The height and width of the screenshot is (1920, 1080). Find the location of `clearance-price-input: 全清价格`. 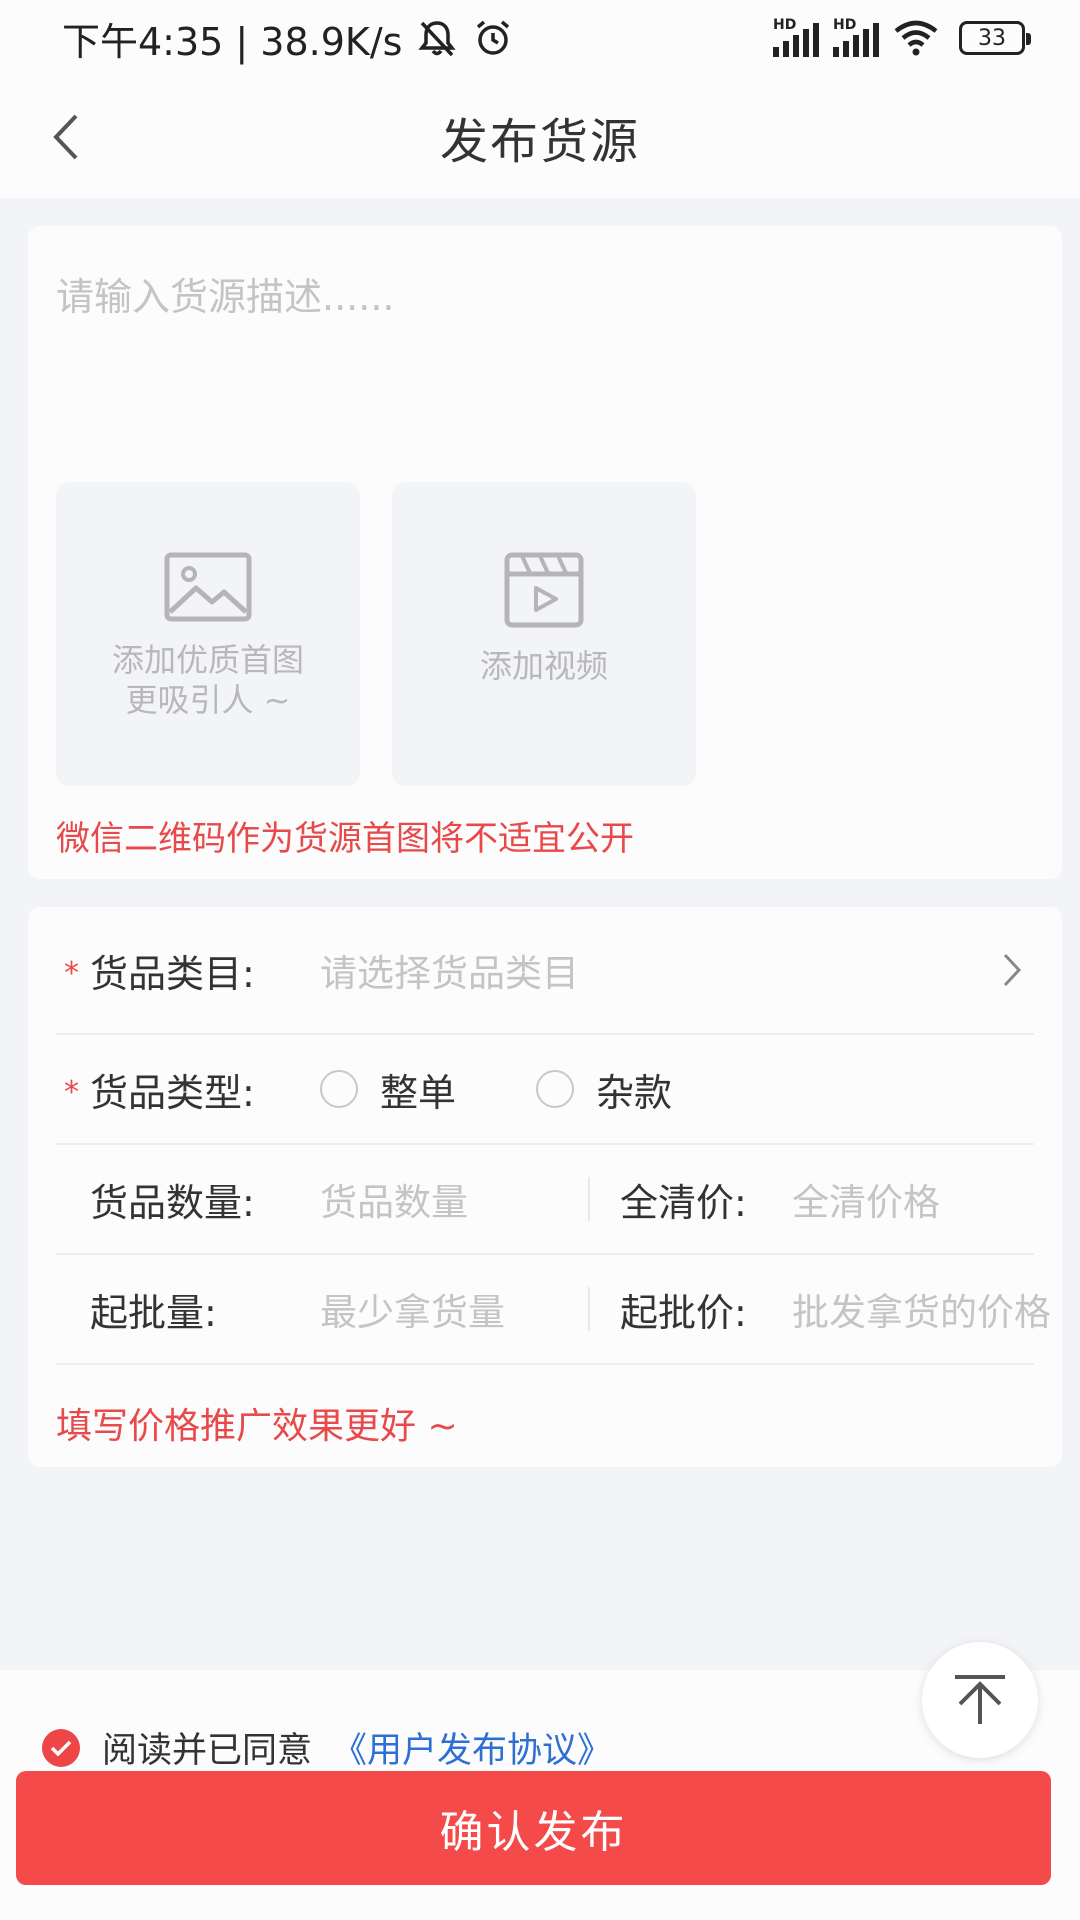

clearance-price-input: 全清价格 is located at coordinates (866, 1199).